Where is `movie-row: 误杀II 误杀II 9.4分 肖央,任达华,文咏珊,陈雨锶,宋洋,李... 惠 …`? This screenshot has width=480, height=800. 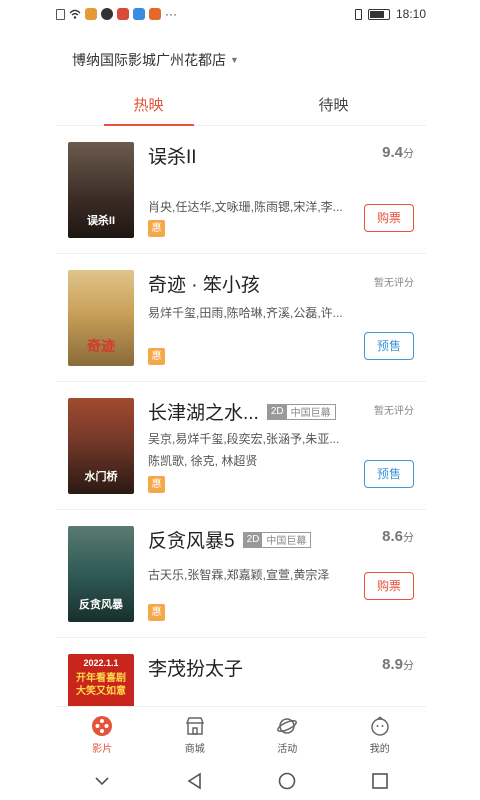 movie-row: 误杀II 误杀II 9.4分 肖央,任达华,文咏珊,陈雨锶,宋洋,李... 惠 … is located at coordinates (241, 190).